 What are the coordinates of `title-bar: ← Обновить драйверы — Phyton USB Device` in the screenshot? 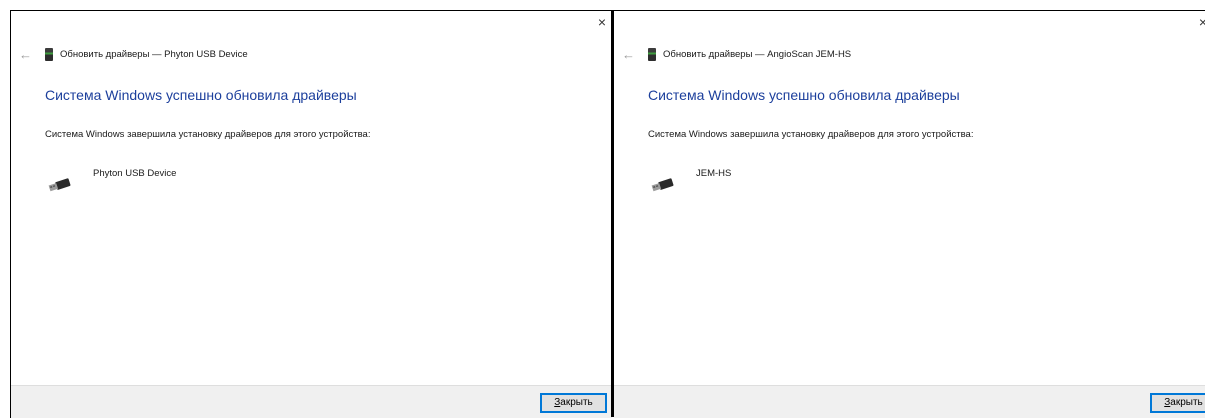 It's located at (133, 54).